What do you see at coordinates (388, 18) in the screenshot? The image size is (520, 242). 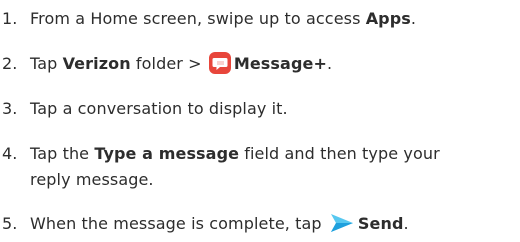 I see `step-text-bold: Apps` at bounding box center [388, 18].